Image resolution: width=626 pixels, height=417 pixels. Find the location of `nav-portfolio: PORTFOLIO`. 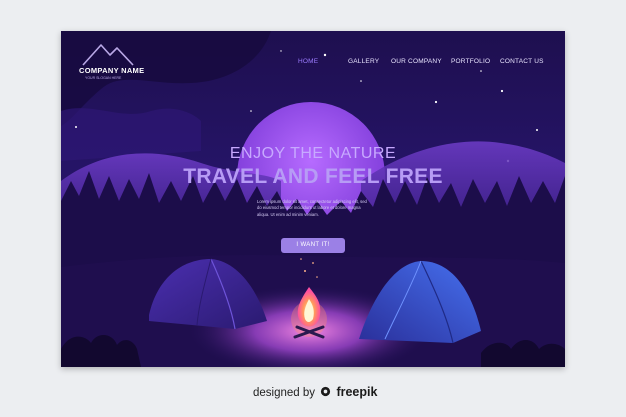

nav-portfolio: PORTFOLIO is located at coordinates (470, 61).